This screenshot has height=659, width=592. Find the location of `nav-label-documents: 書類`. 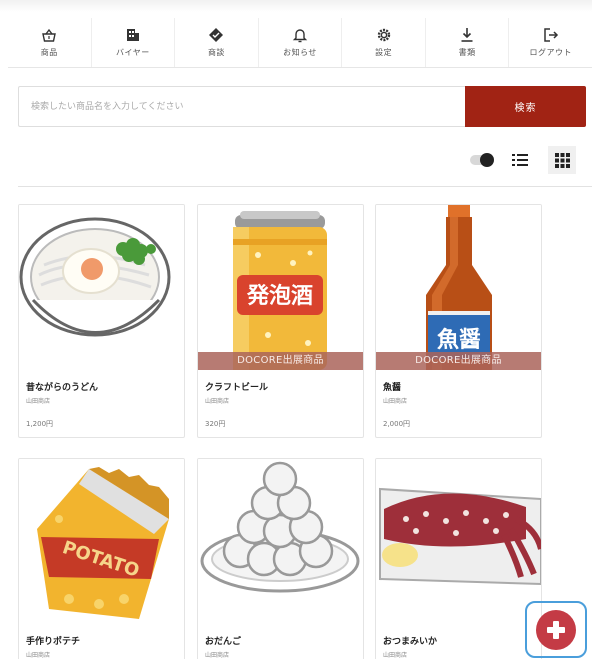

nav-label-documents: 書類 is located at coordinates (467, 52).